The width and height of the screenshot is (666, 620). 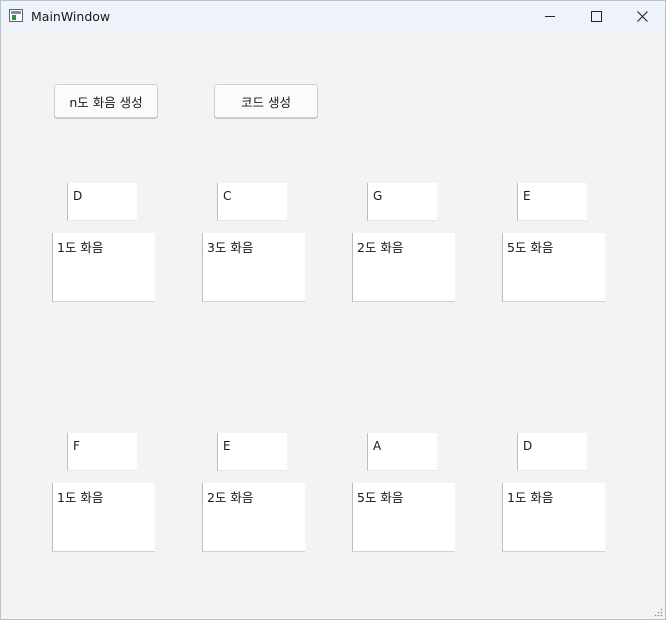 I want to click on note-field: C, so click(x=252, y=202).